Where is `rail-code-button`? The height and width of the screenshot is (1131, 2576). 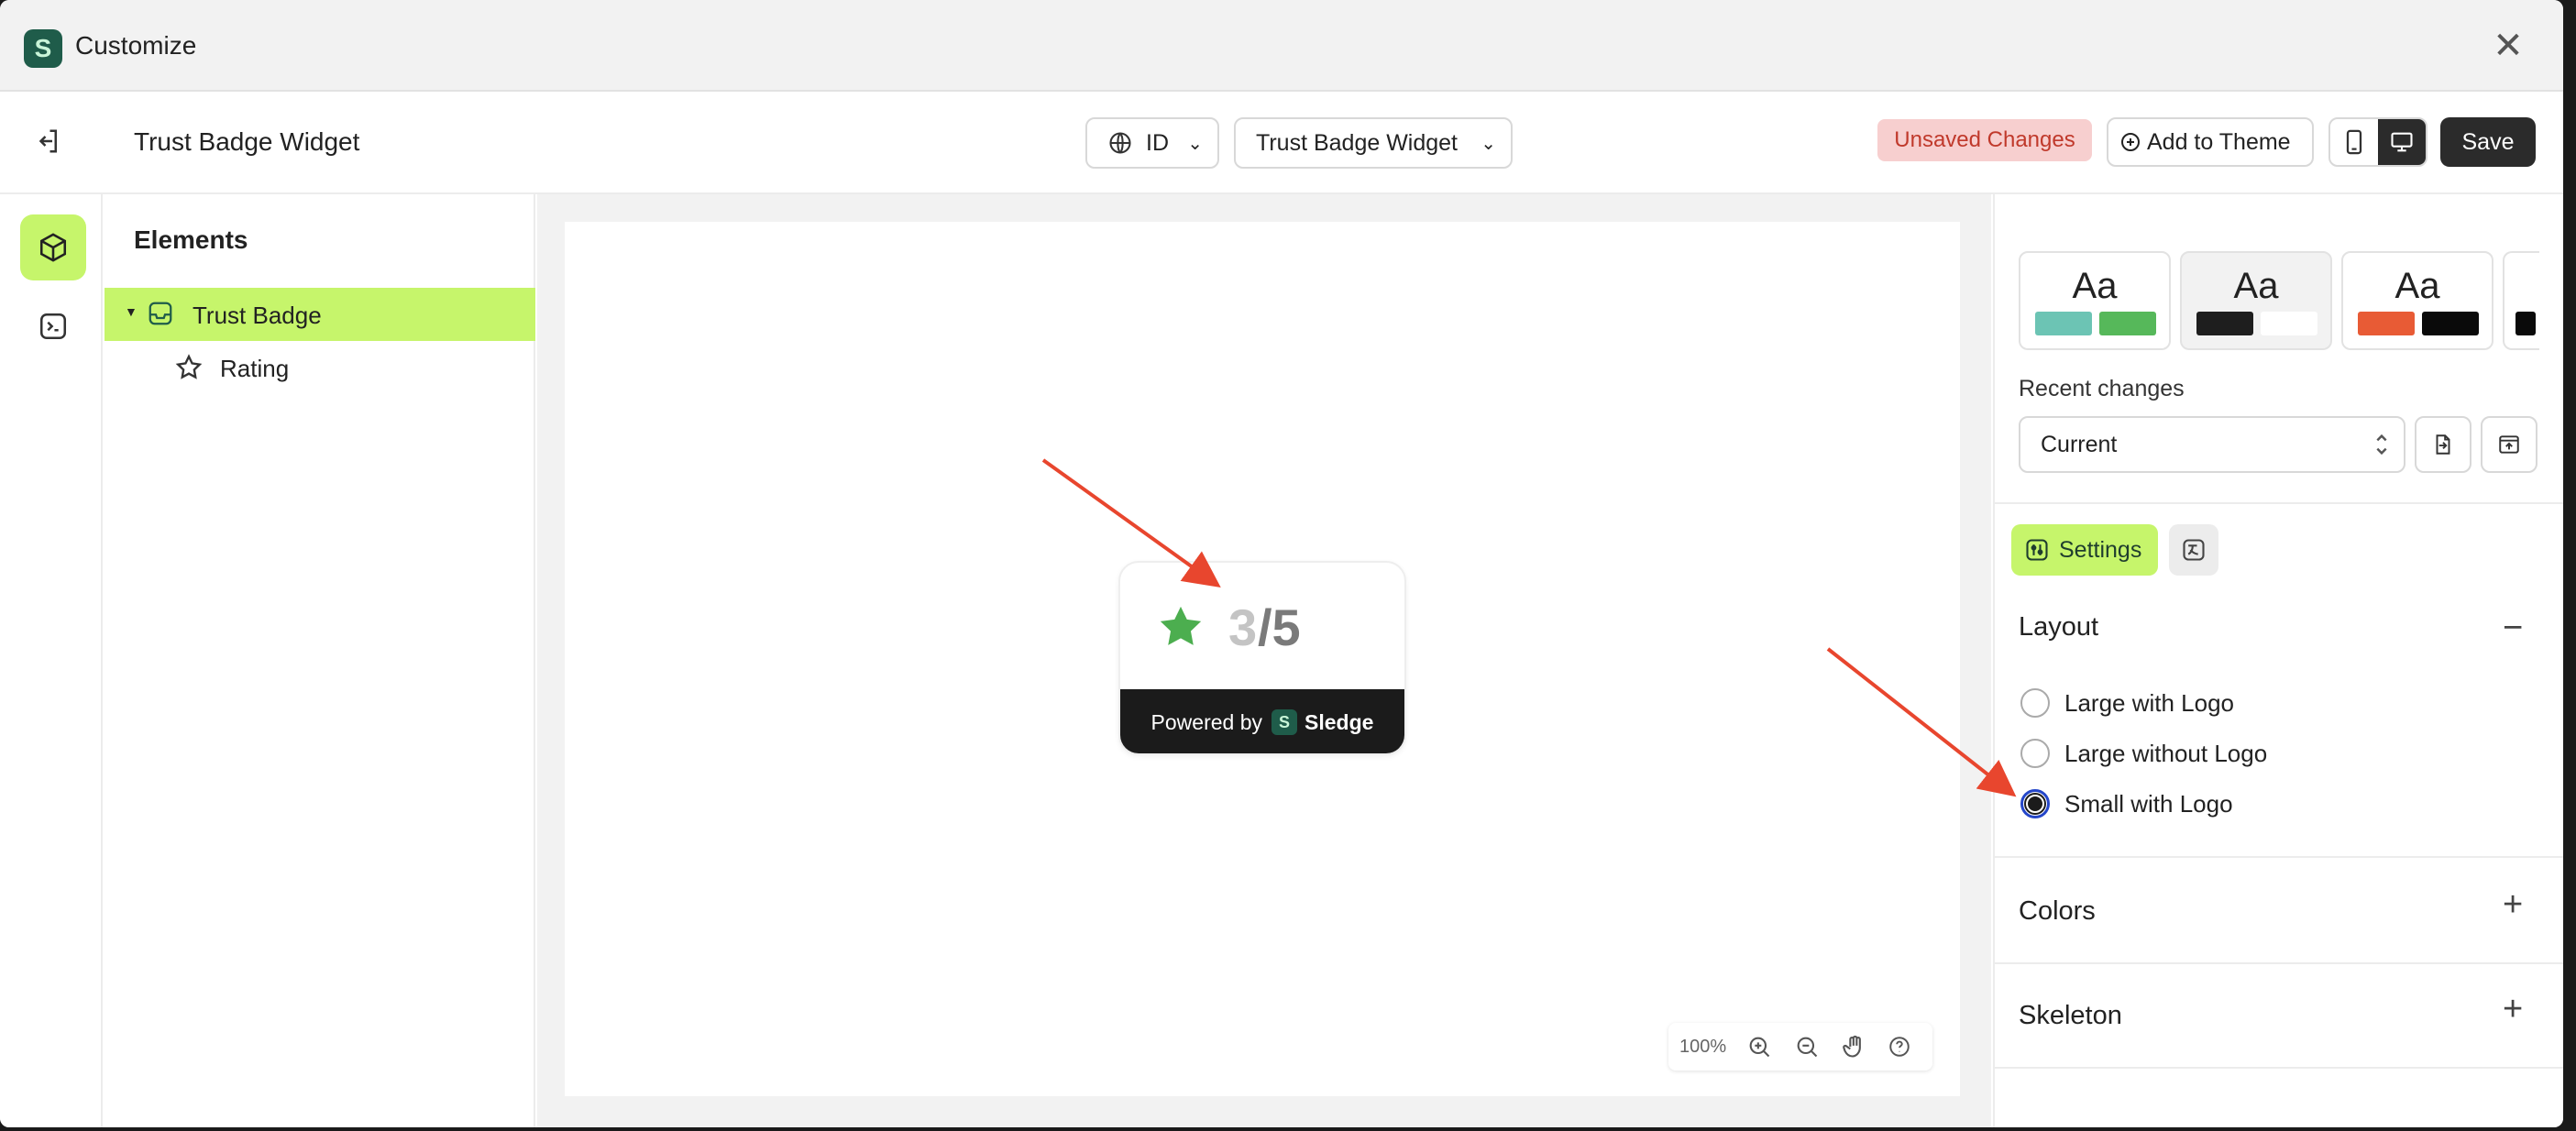 rail-code-button is located at coordinates (53, 326).